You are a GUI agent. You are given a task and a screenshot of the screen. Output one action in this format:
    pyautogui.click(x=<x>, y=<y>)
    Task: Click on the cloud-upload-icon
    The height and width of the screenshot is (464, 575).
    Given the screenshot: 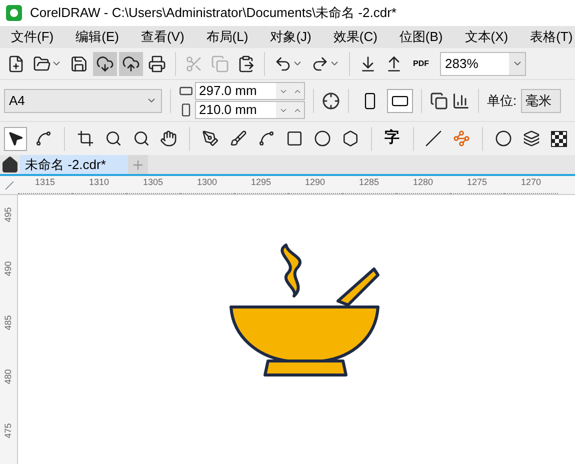 What is the action you would take?
    pyautogui.click(x=131, y=63)
    